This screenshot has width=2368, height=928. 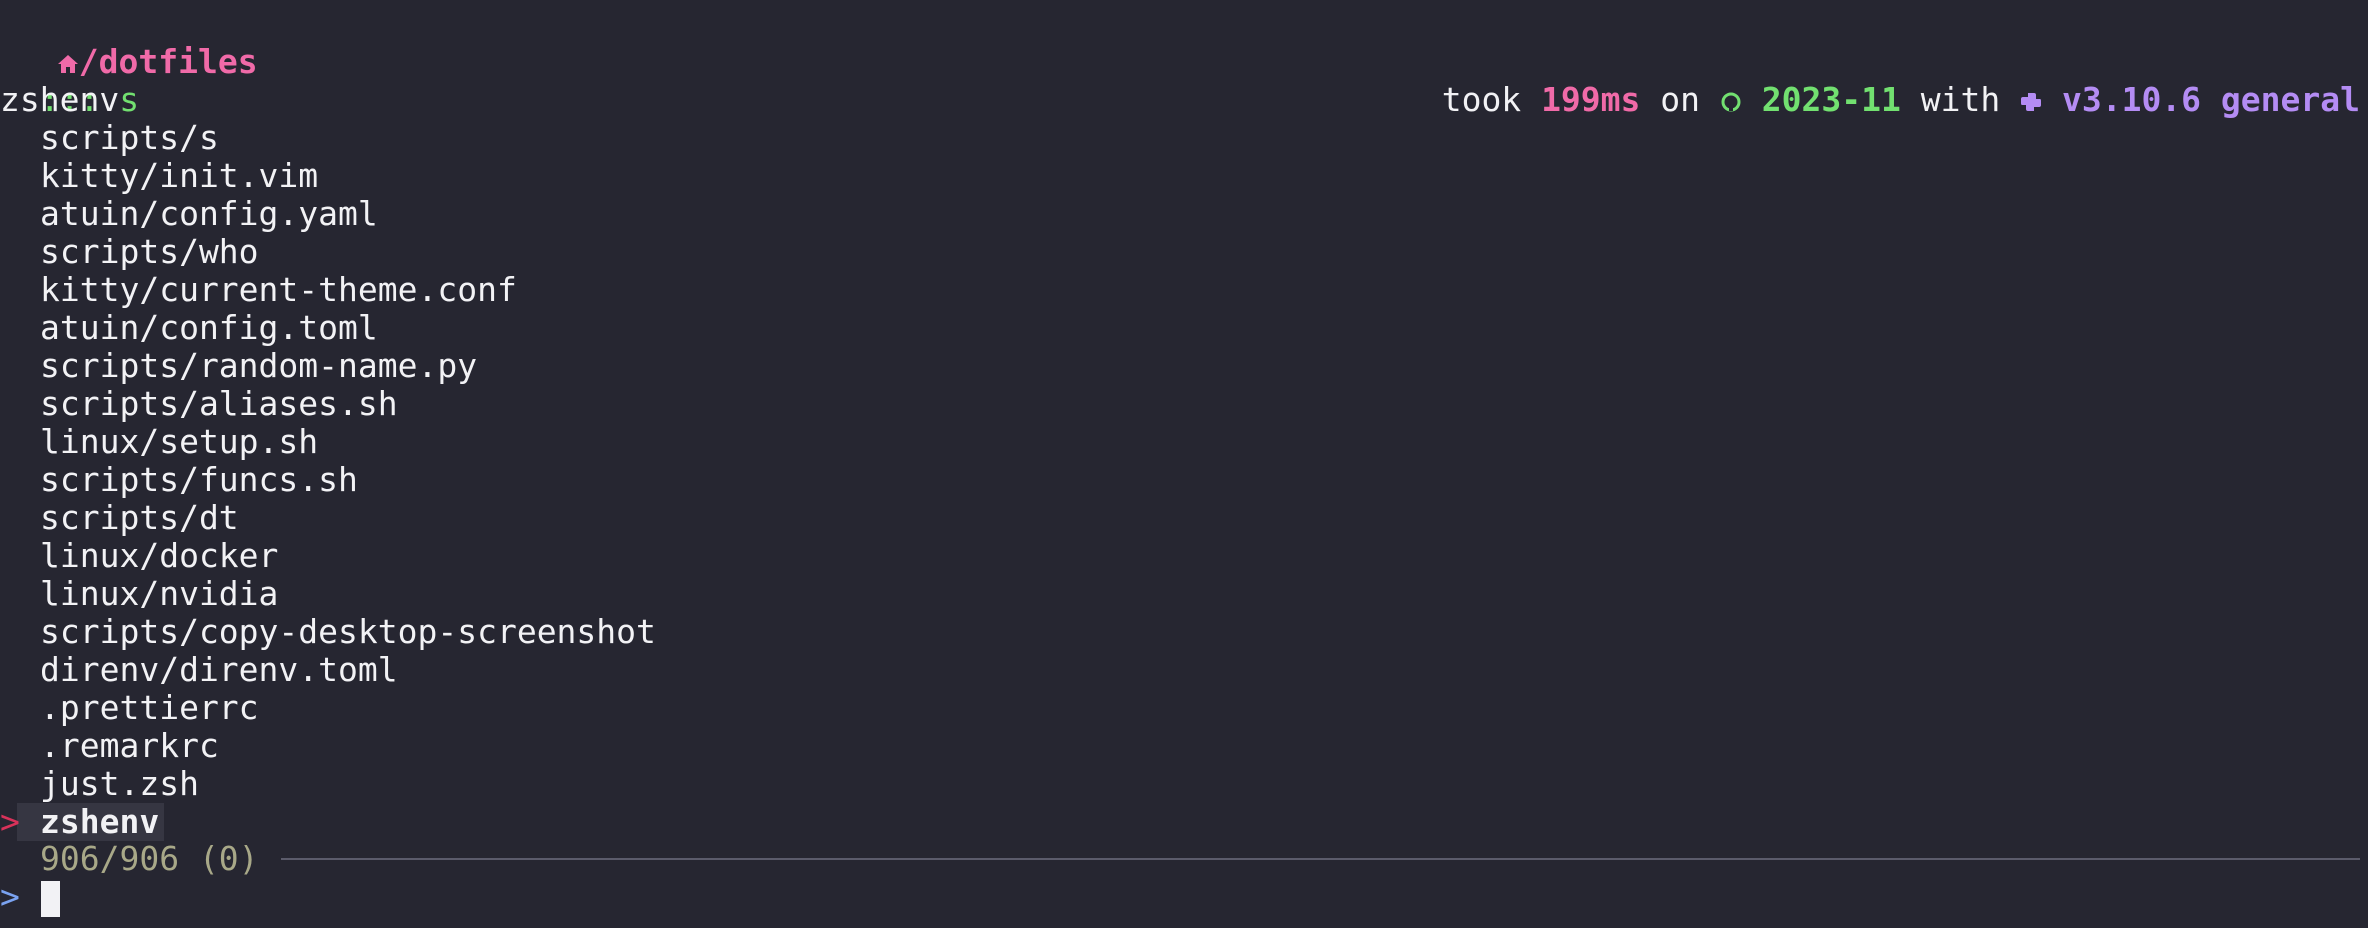 I want to click on selected-list-item: zshenv, so click(x=99, y=822).